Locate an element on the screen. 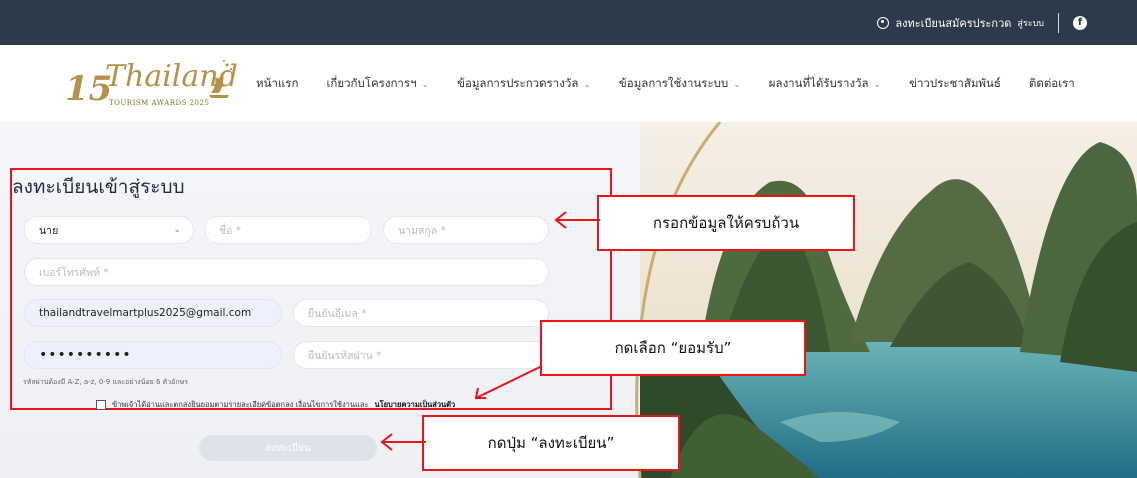  email-field: thailandtravelmartplus2025@gmail.com is located at coordinates (153, 313).